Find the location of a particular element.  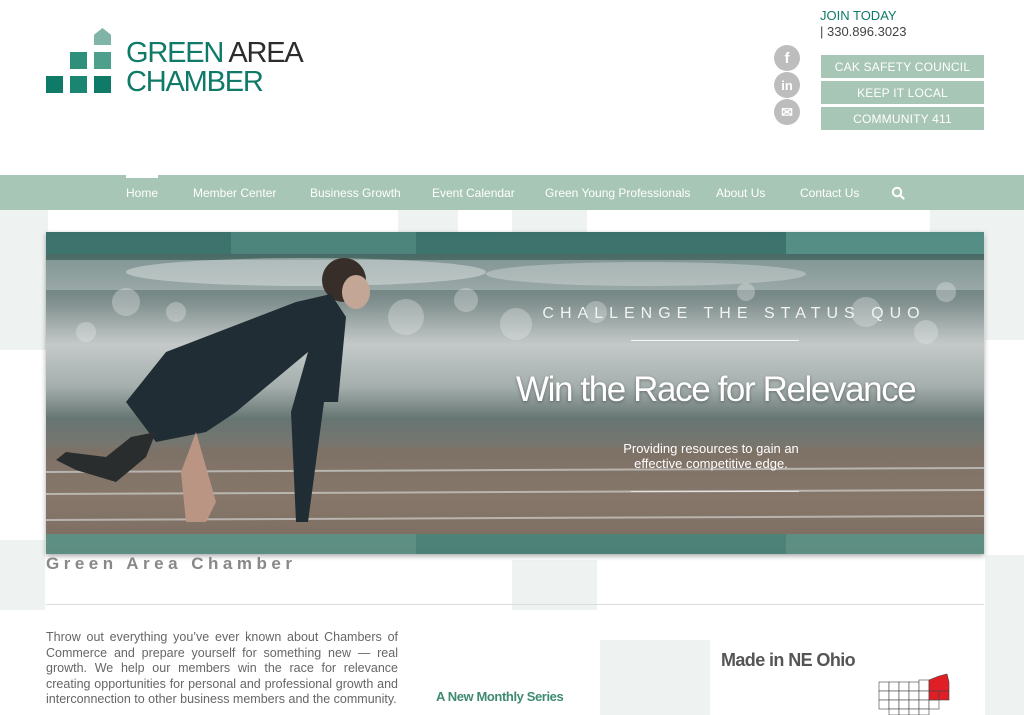

made-in-ne-ohio-heading: Made in NE Ohio is located at coordinates (788, 660).